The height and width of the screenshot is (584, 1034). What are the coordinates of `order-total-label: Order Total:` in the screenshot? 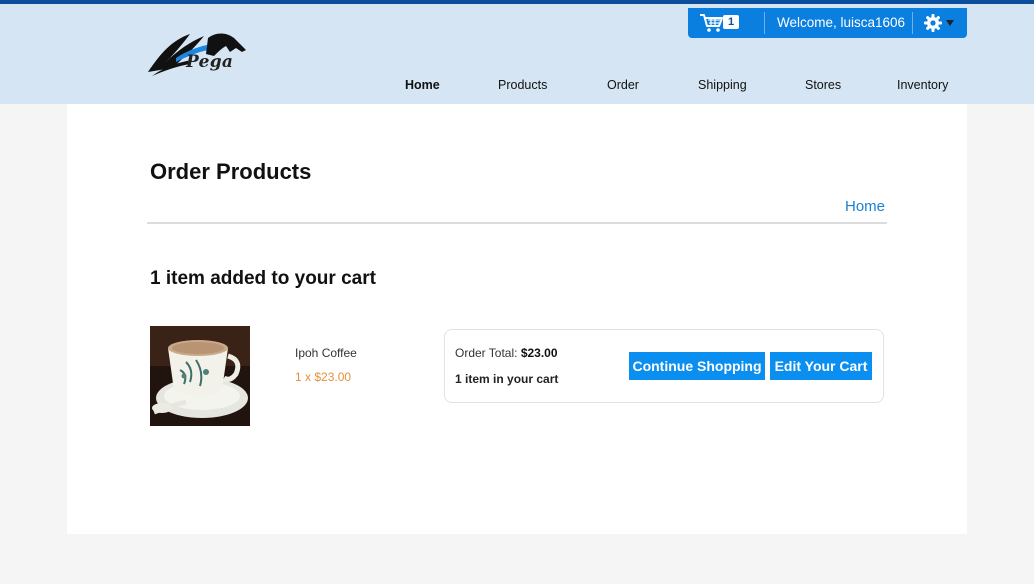 It's located at (486, 353).